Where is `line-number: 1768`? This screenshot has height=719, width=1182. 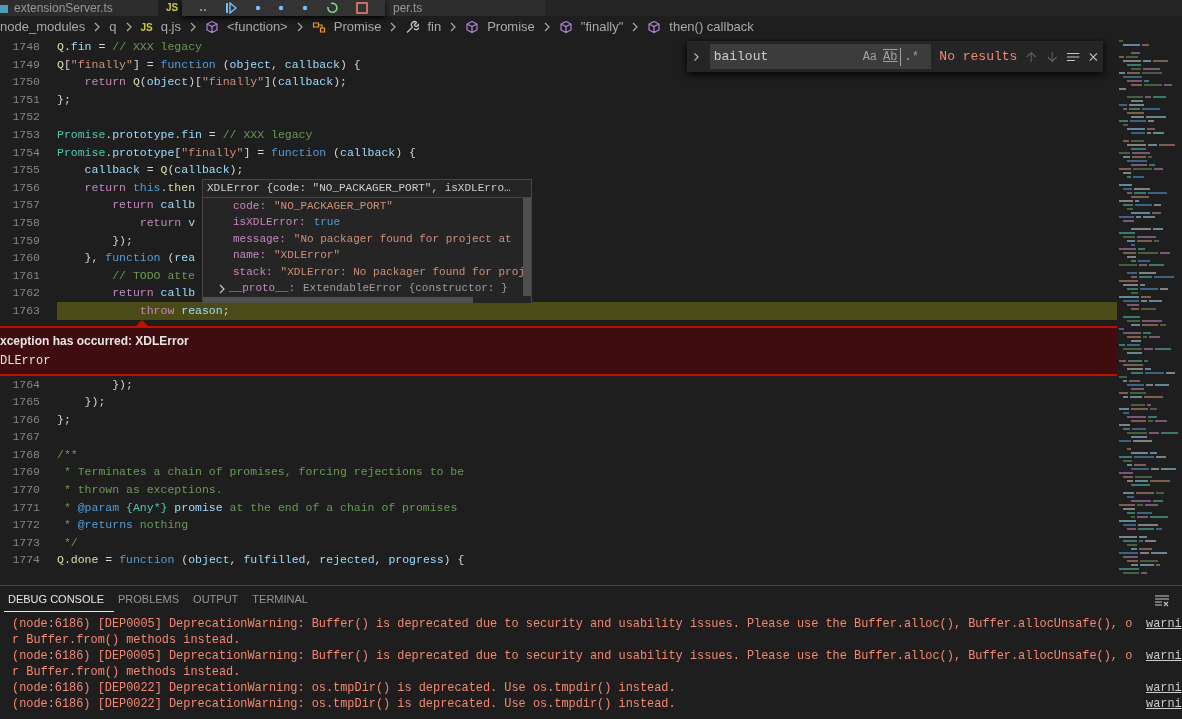 line-number: 1768 is located at coordinates (25, 454).